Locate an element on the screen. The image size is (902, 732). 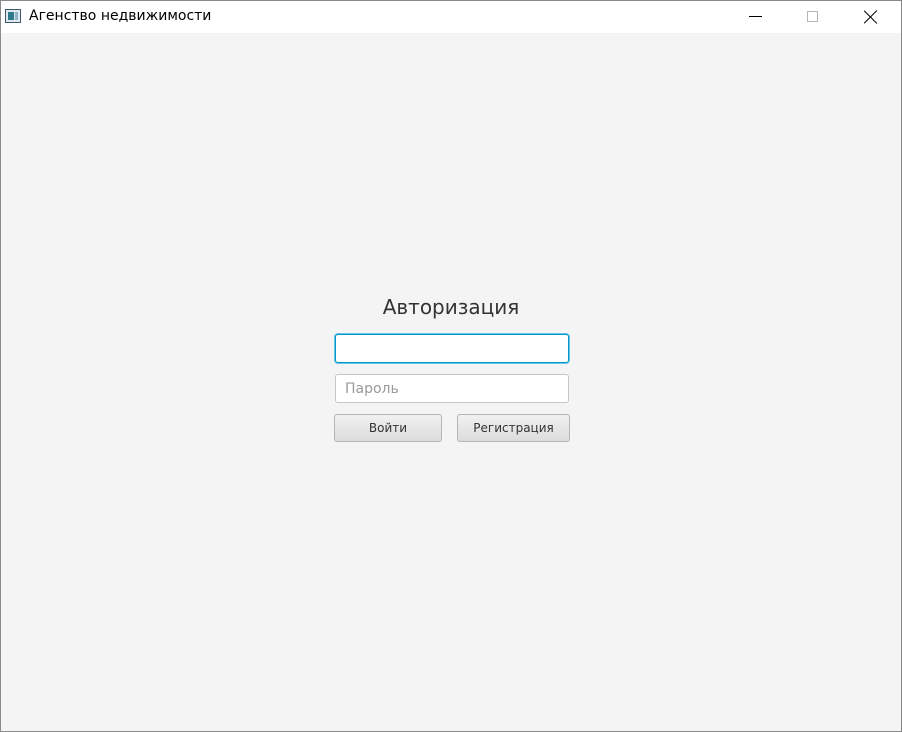
register-button: Регистрация is located at coordinates (513, 428).